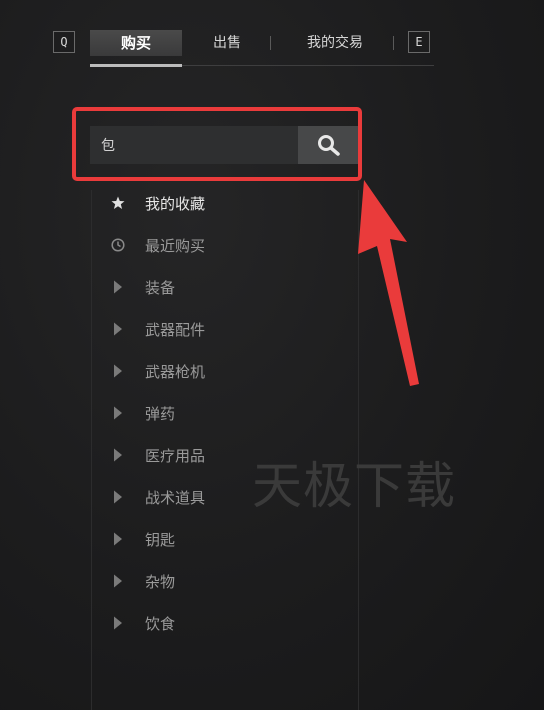 The image size is (544, 710). Describe the element at coordinates (175, 329) in the screenshot. I see `category-label: 武器配件` at that location.